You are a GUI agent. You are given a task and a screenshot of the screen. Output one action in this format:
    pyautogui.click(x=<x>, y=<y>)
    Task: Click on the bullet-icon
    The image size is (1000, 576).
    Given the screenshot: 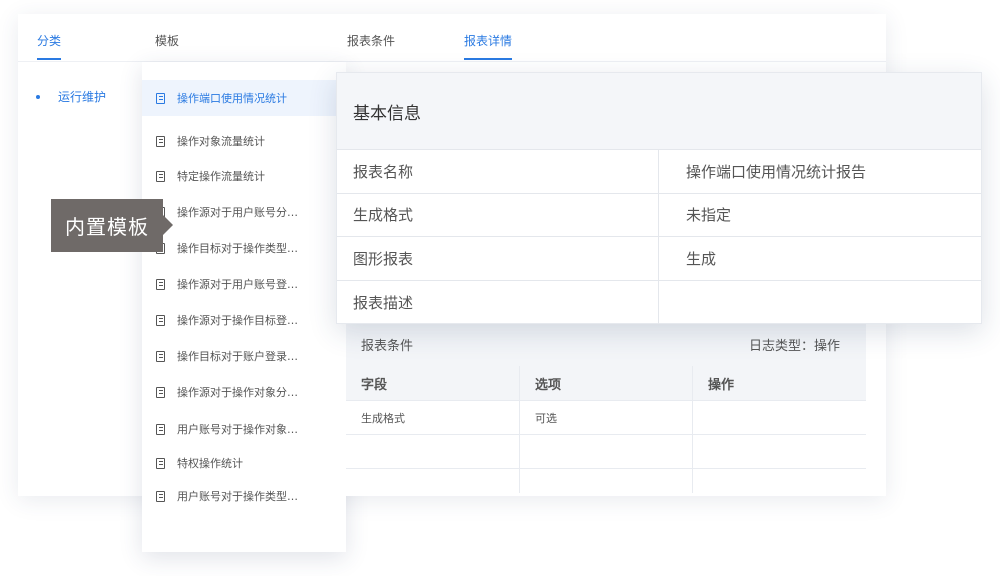 What is the action you would take?
    pyautogui.click(x=38, y=96)
    